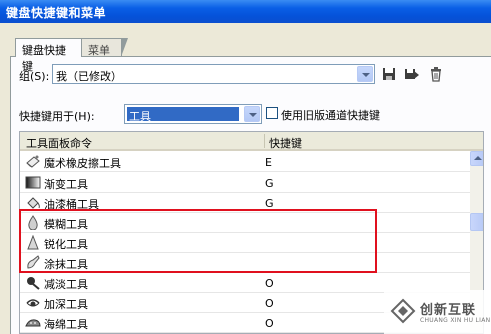 Image resolution: width=491 pixels, height=334 pixels. What do you see at coordinates (245, 243) in the screenshot?
I see `table-row: 锐化工具` at bounding box center [245, 243].